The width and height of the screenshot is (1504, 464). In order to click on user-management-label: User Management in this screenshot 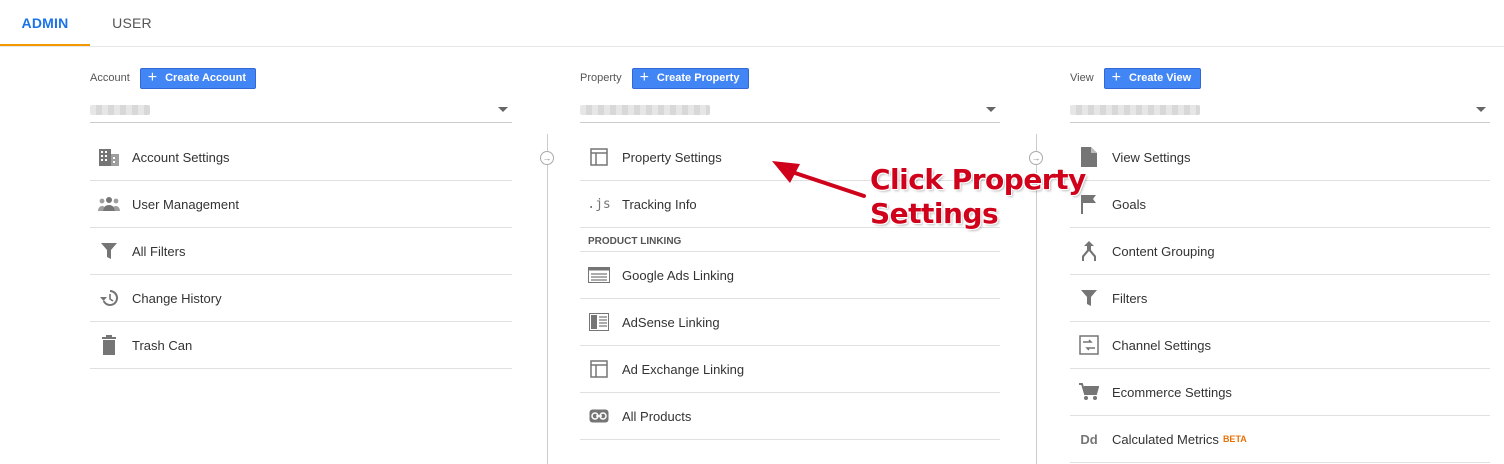, I will do `click(185, 204)`.